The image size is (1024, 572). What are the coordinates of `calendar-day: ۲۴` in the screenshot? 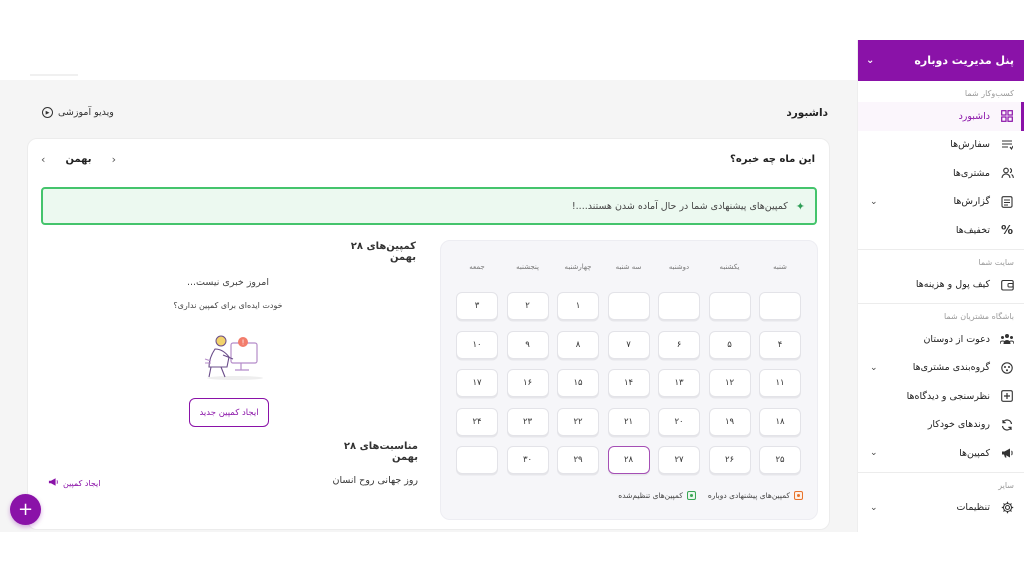 It's located at (477, 421).